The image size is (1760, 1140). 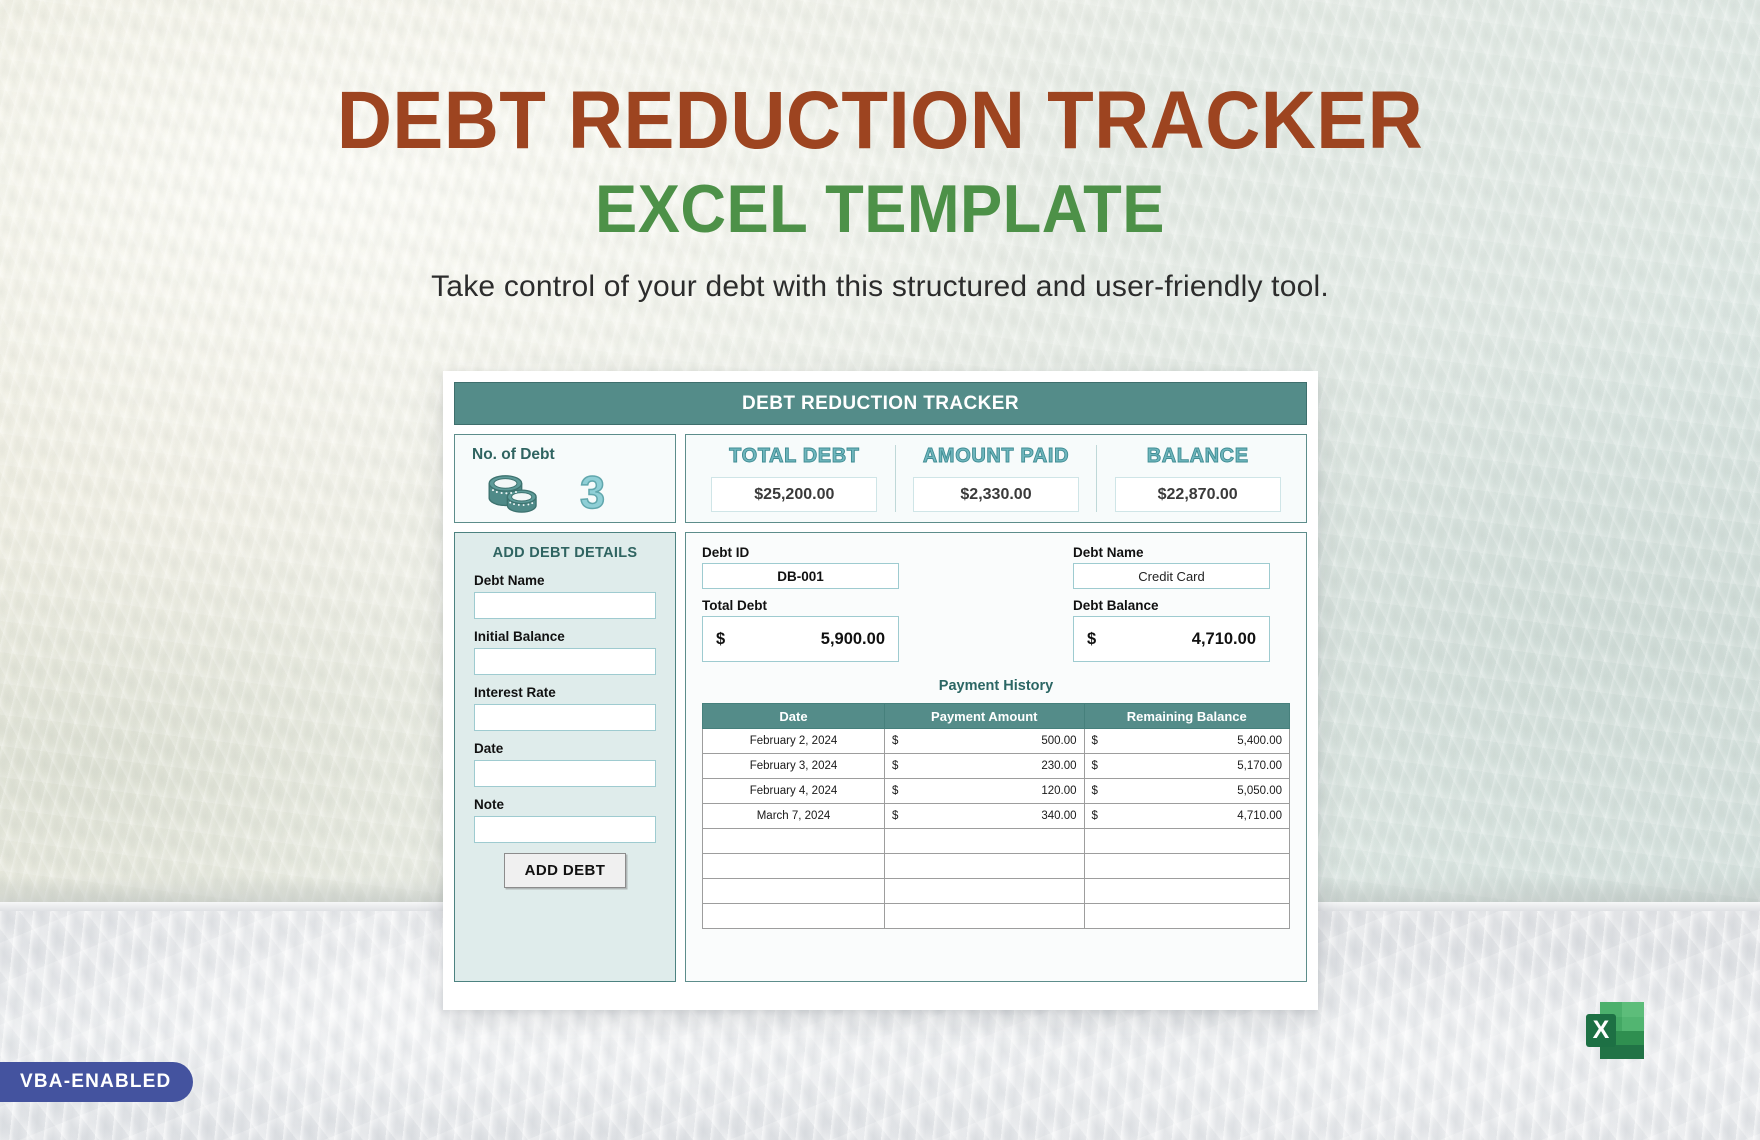 What do you see at coordinates (800, 603) in the screenshot?
I see `debt-detail-left-column: Debt ID DB-001 Total Debt $ 5,900.00` at bounding box center [800, 603].